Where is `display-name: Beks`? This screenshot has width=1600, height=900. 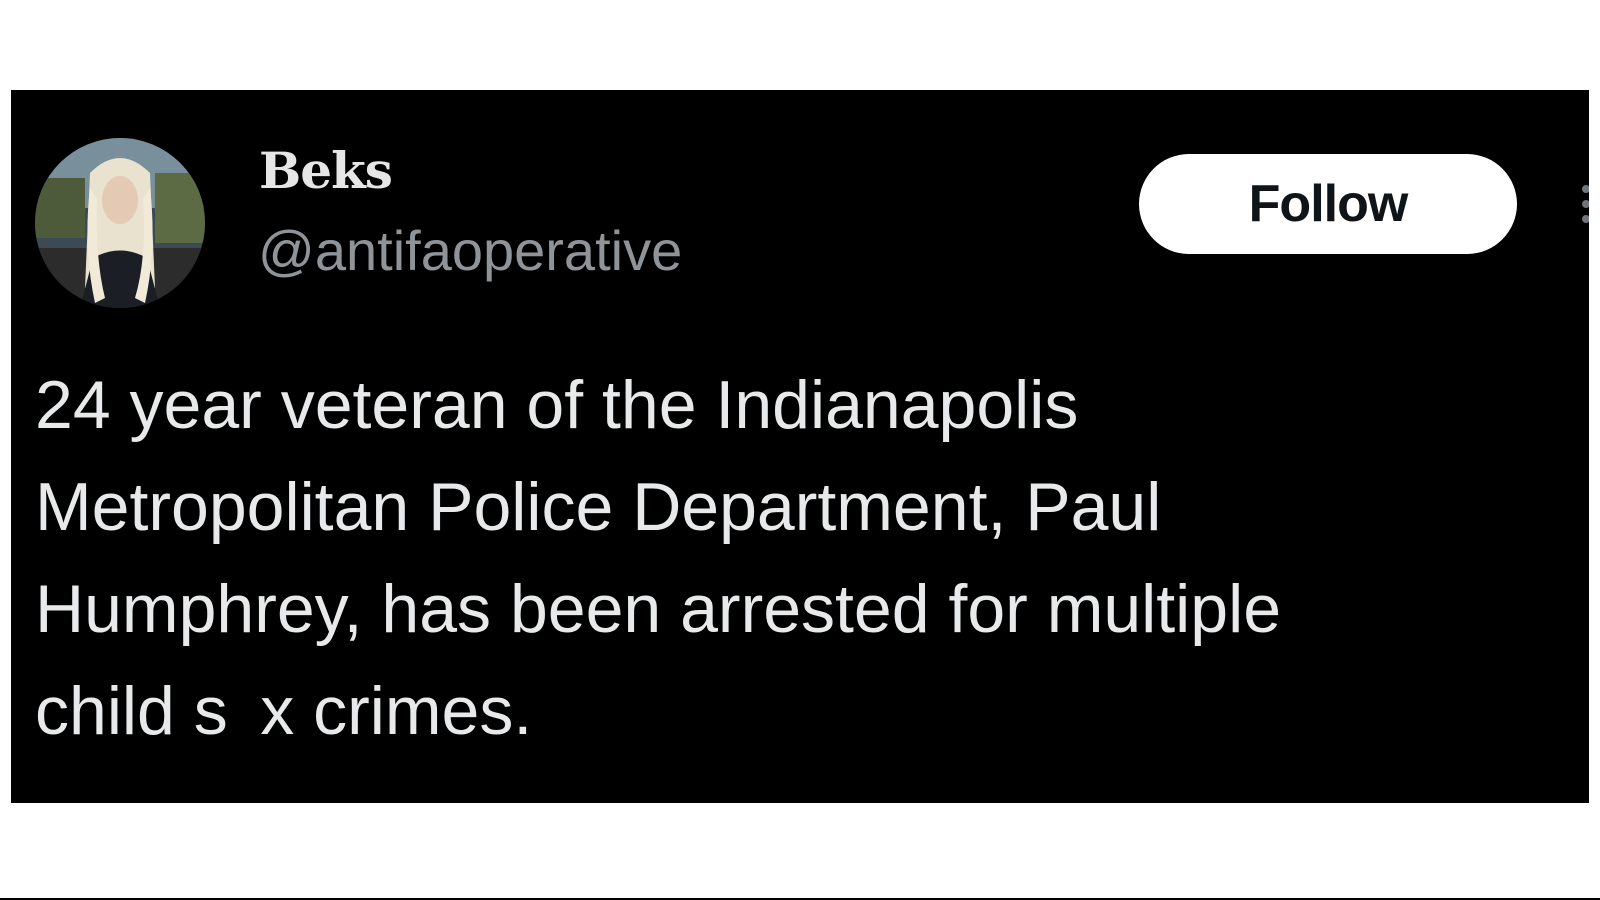 display-name: Beks is located at coordinates (326, 171).